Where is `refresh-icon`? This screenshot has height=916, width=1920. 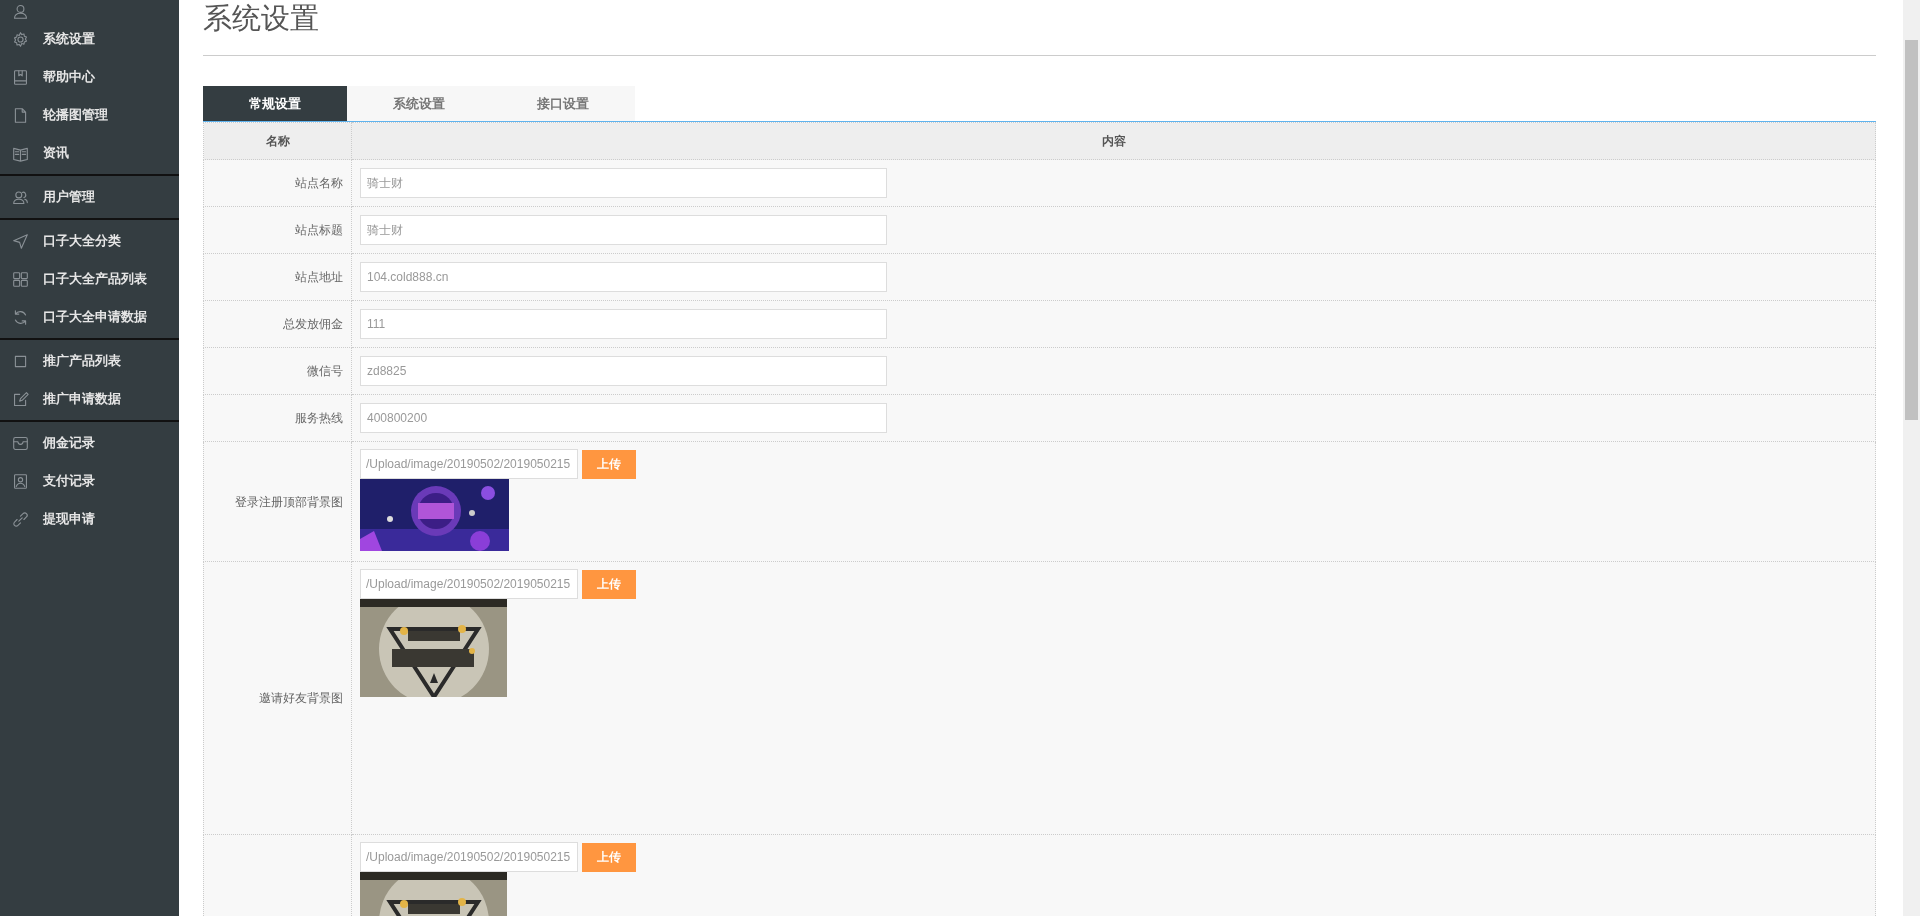 refresh-icon is located at coordinates (20, 317).